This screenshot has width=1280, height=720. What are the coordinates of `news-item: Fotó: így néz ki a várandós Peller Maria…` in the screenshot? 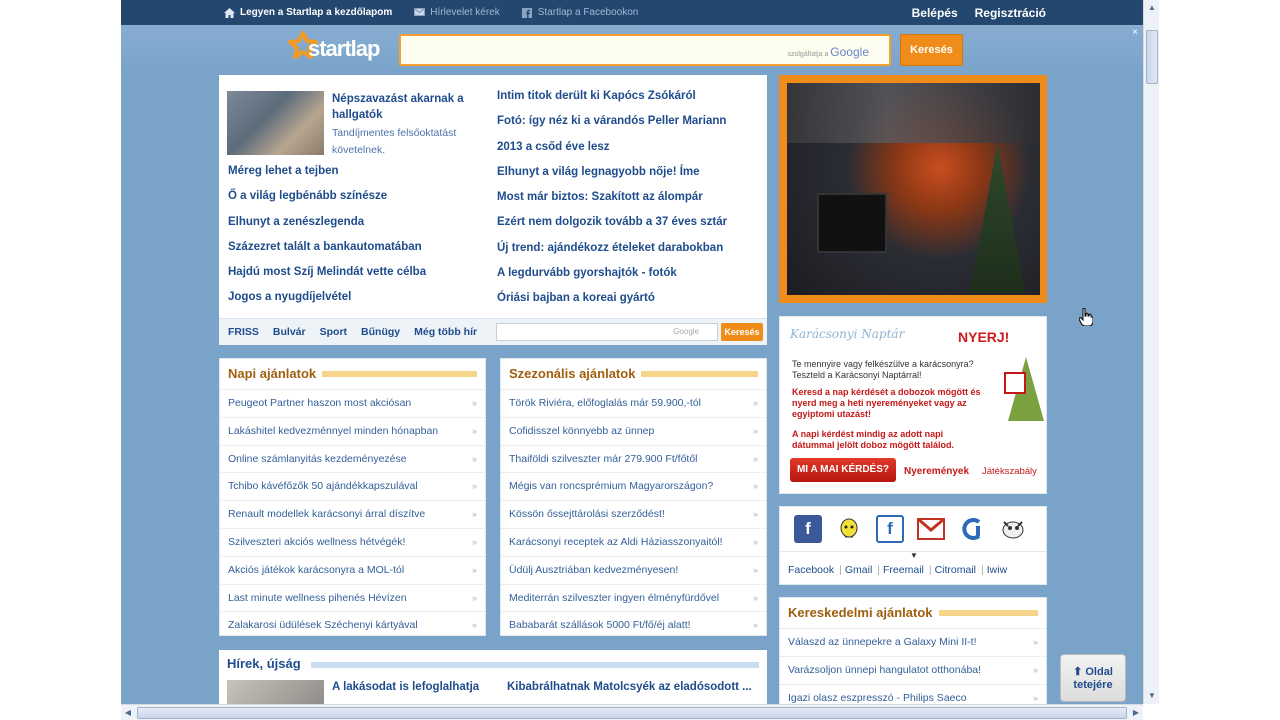 It's located at (612, 127).